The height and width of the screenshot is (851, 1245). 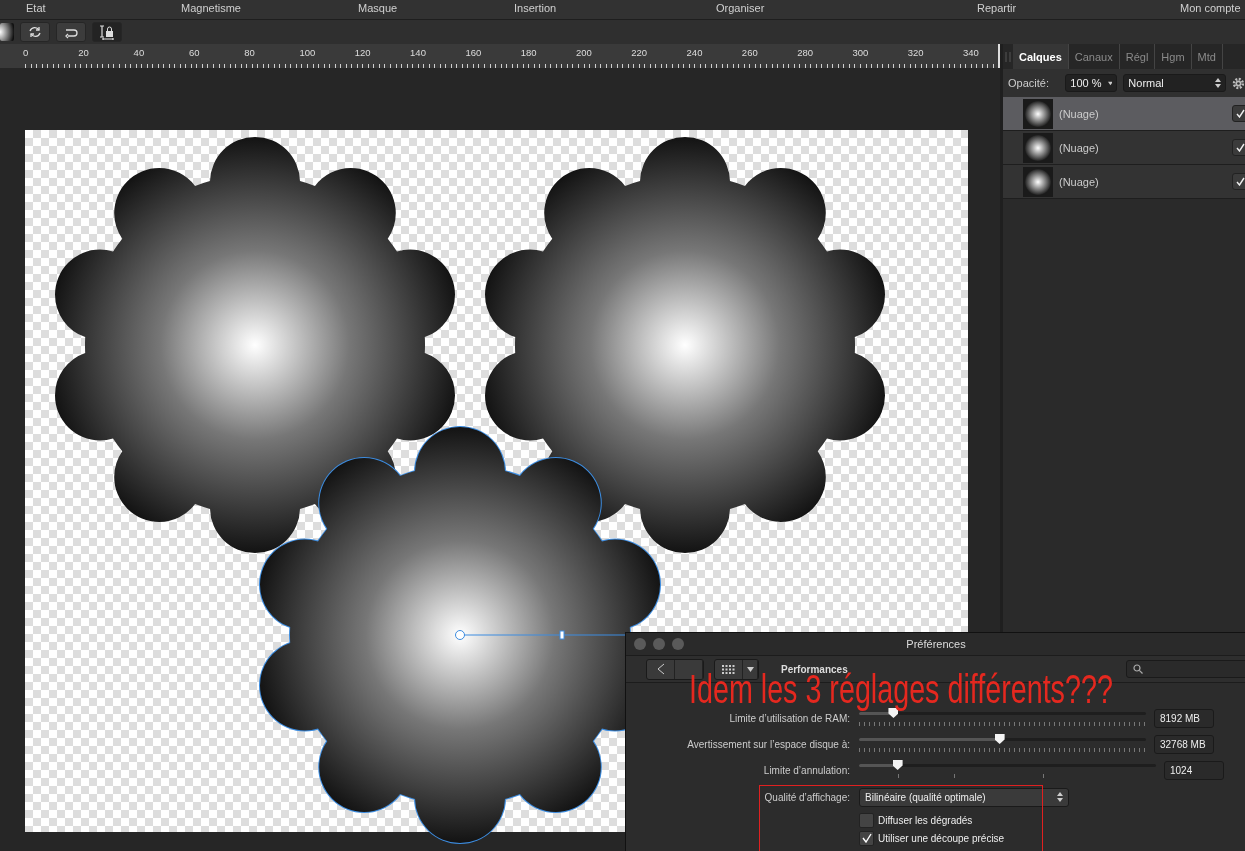 I want to click on menu-item: Insertion, so click(x=535, y=8).